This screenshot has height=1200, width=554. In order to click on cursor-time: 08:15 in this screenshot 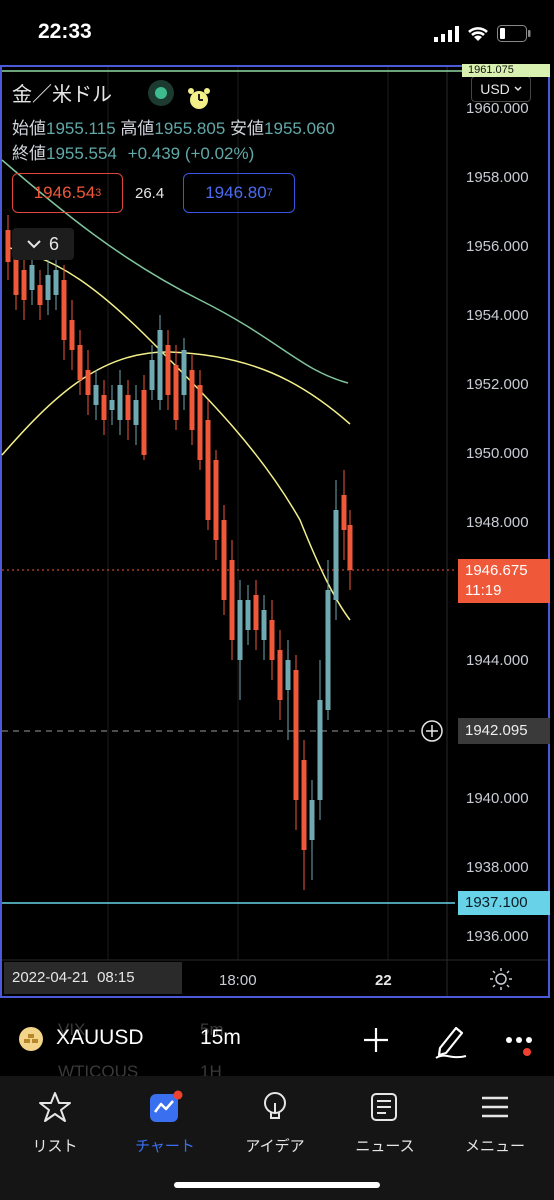, I will do `click(116, 977)`.